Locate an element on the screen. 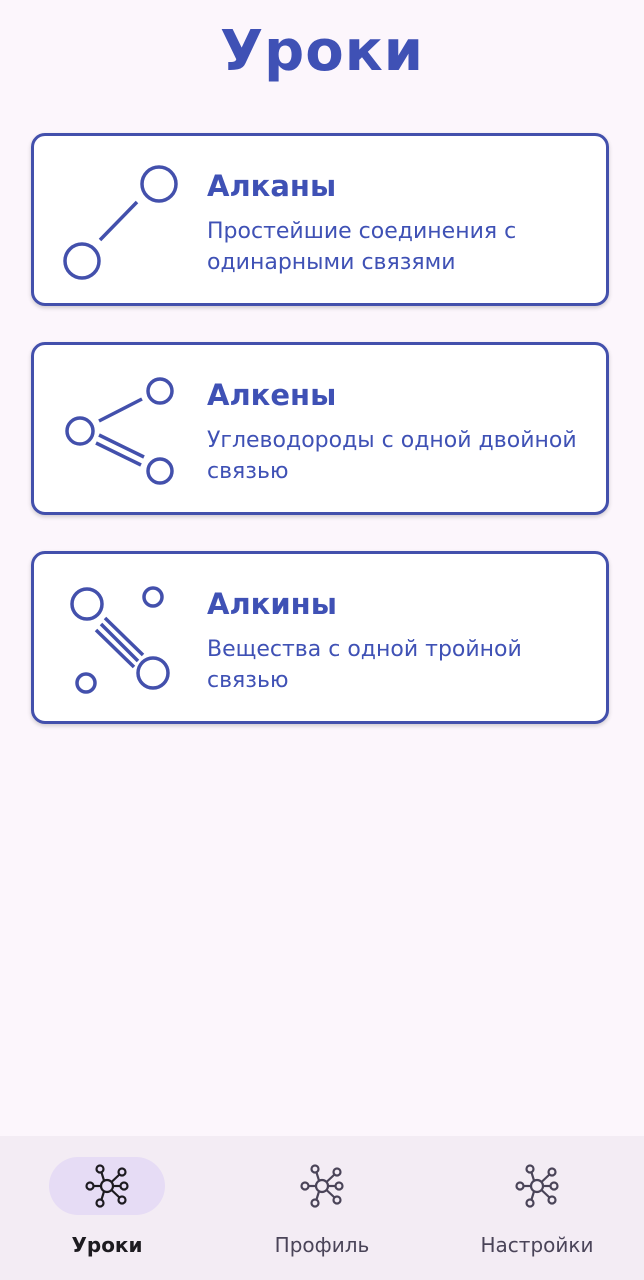 This screenshot has height=1280, width=644. lesson-description: Вещества с одной тройной связью is located at coordinates (364, 665).